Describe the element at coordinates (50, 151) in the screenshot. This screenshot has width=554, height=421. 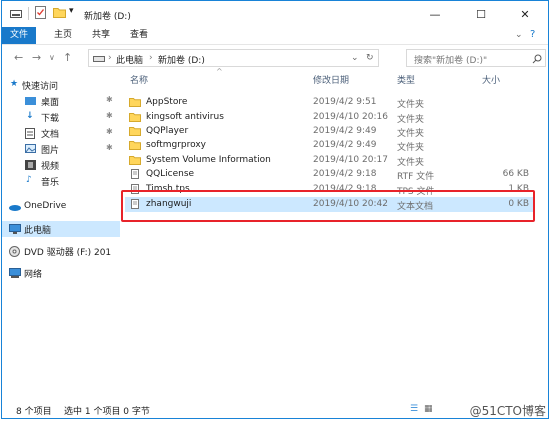
I see `sidebar-item-label: 图片` at that location.